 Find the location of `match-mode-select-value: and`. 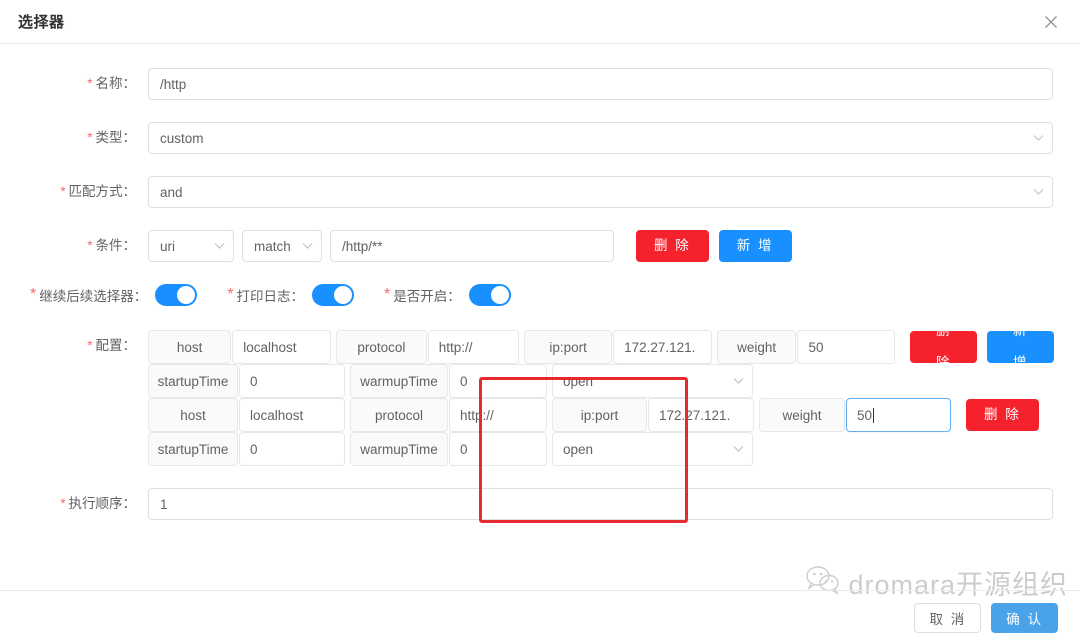

match-mode-select-value: and is located at coordinates (171, 192).